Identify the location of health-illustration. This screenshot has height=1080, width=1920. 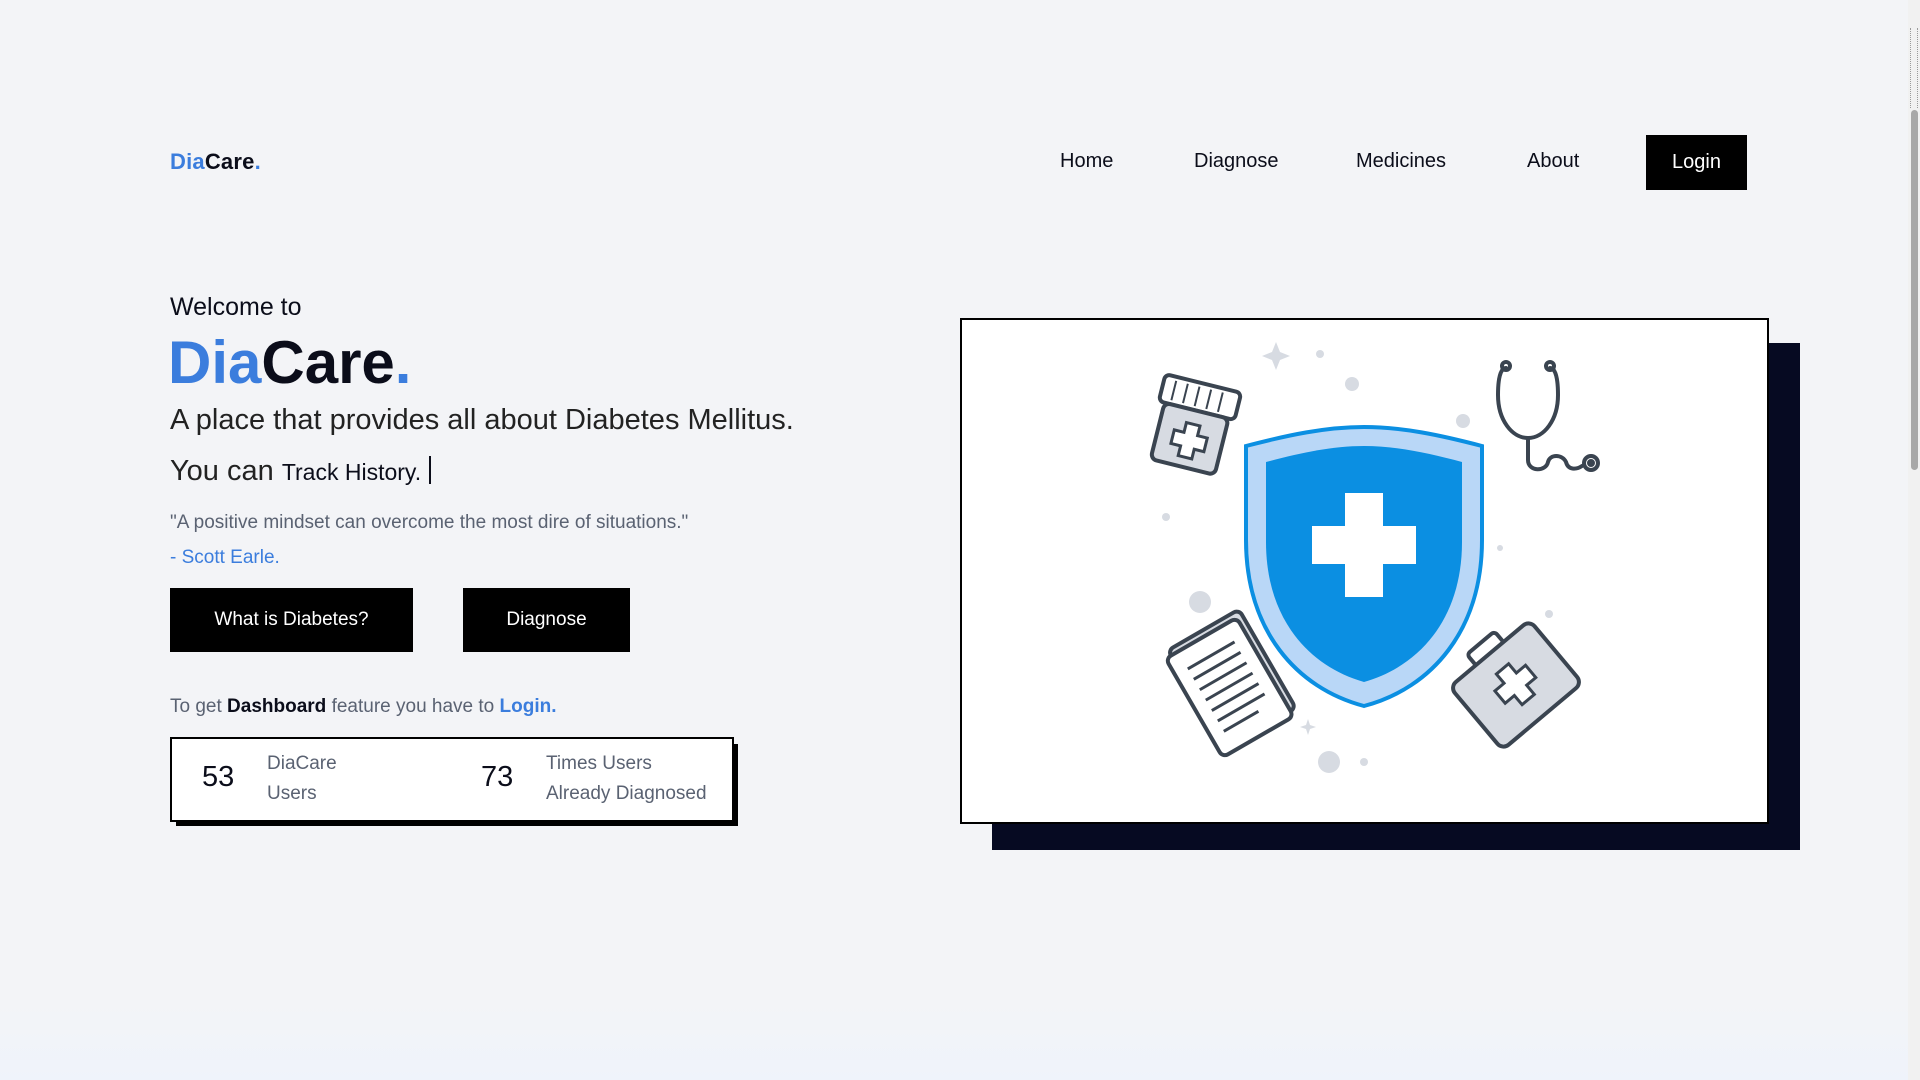
(1374, 557).